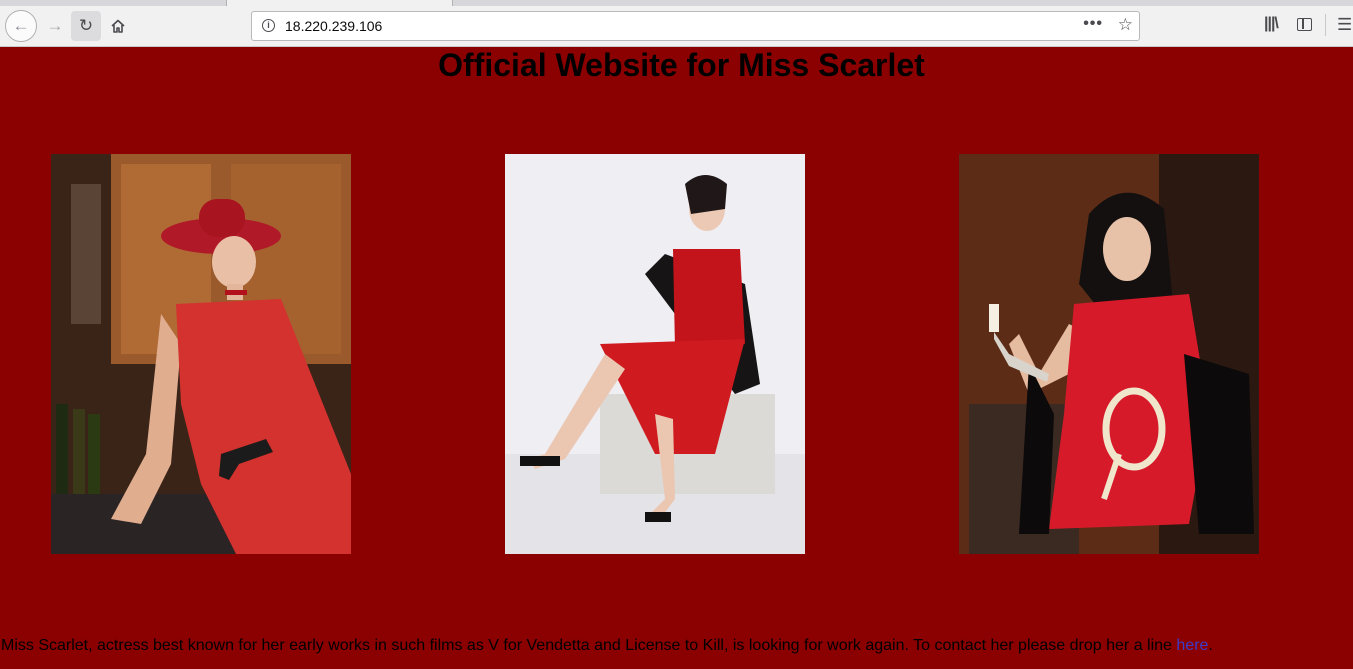 Image resolution: width=1353 pixels, height=669 pixels. I want to click on back-arrow-icon: ←, so click(21, 25).